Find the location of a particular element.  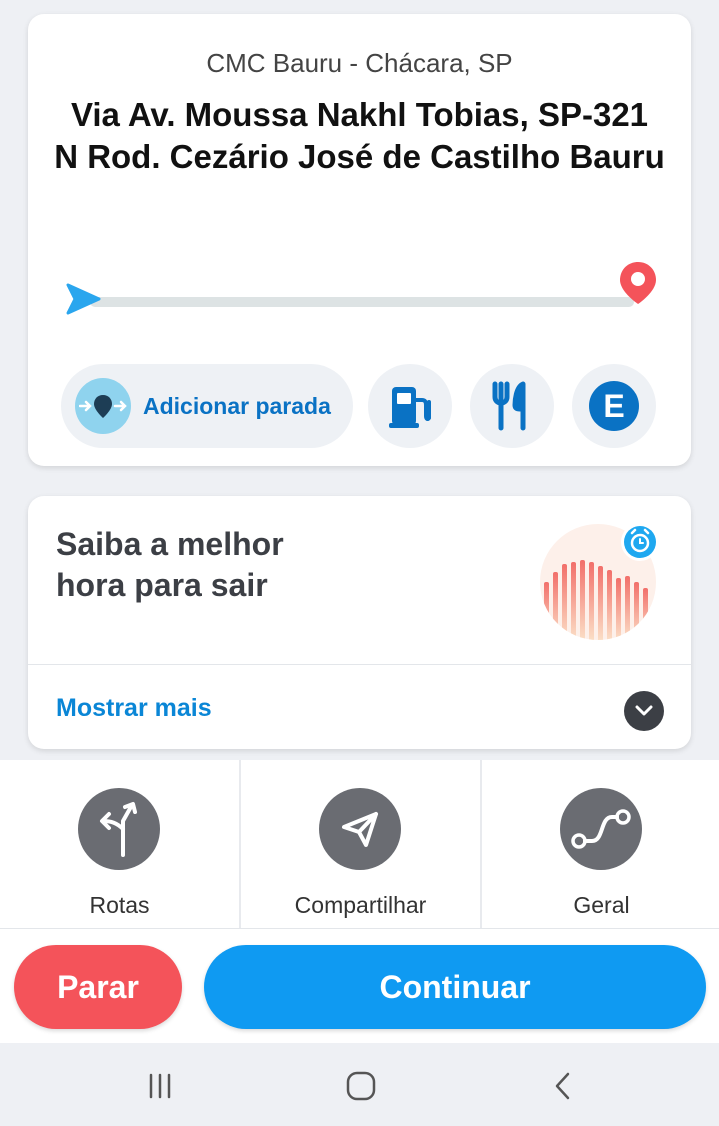

route-origin: CMC Bauru - Chácara, SP is located at coordinates (359, 63).